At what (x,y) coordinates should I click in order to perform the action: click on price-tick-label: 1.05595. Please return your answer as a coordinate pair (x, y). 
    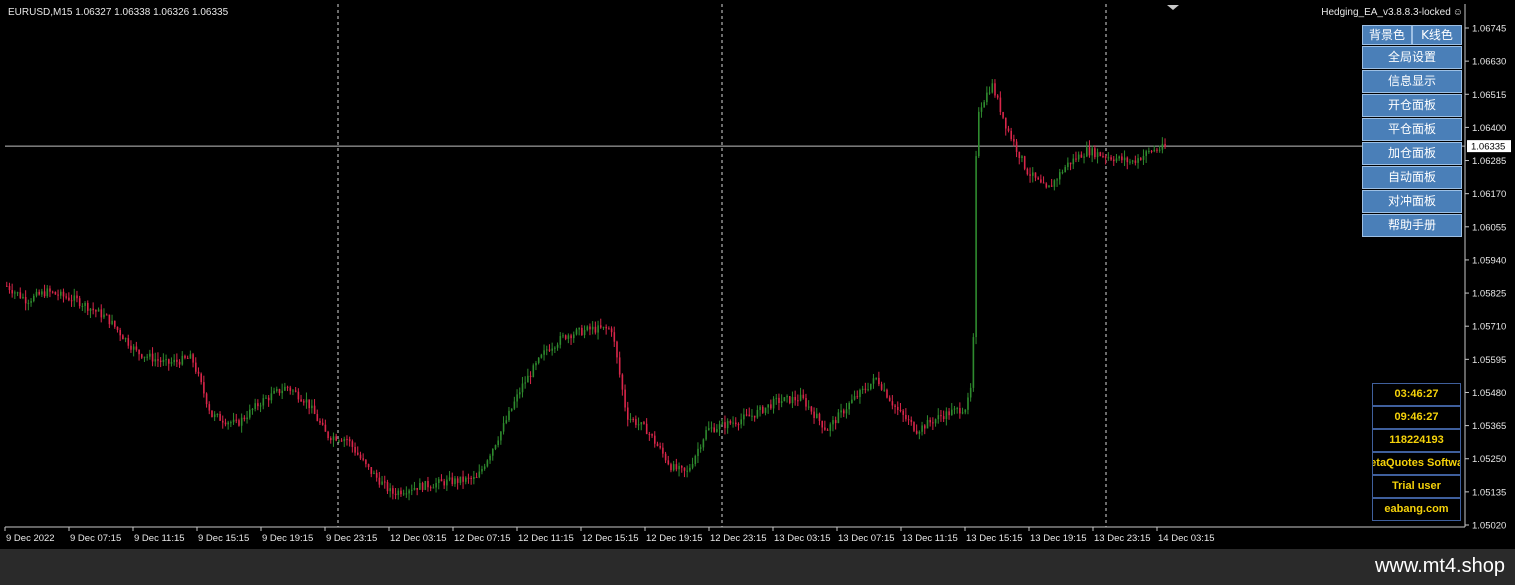
    Looking at the image, I should click on (1489, 360).